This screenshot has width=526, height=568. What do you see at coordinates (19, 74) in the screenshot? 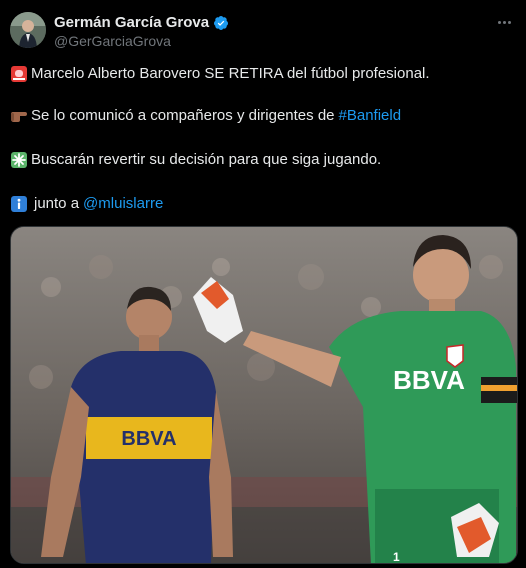
I see `rotating-light-emoji` at bounding box center [19, 74].